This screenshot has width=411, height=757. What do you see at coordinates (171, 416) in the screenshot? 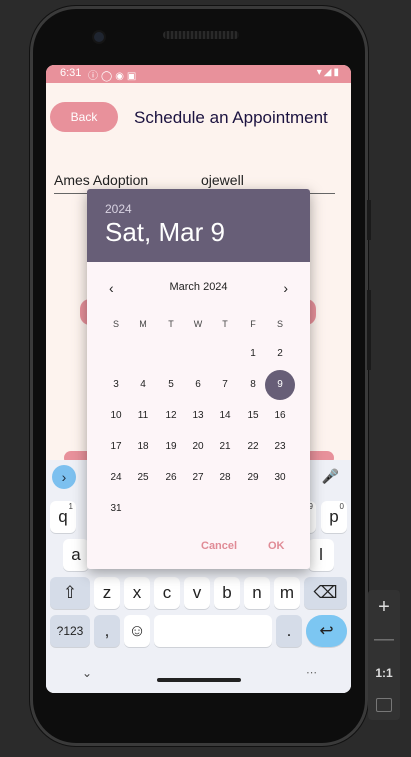
I see `calendar-day: 12` at bounding box center [171, 416].